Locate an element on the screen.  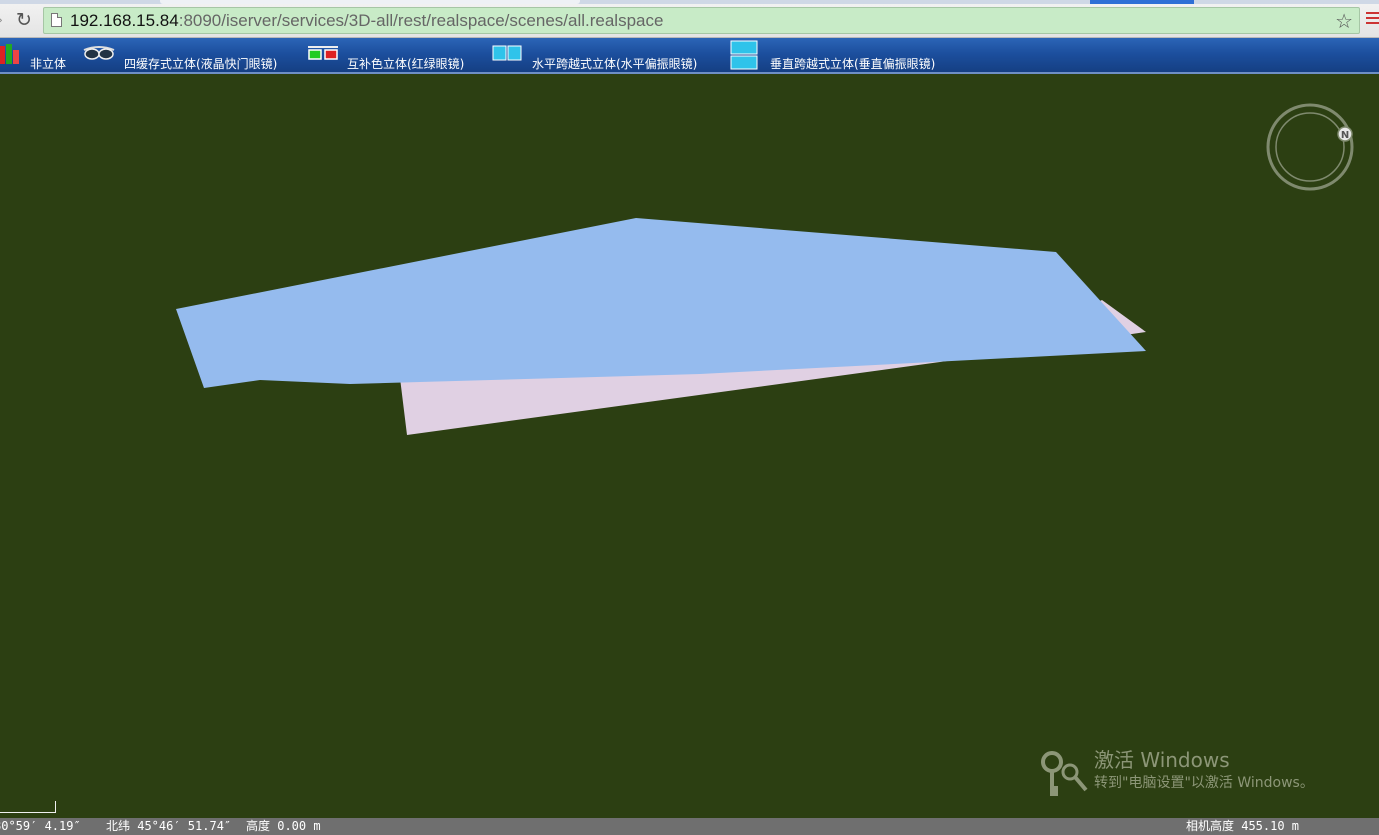
blue-polygon is located at coordinates (661, 303).